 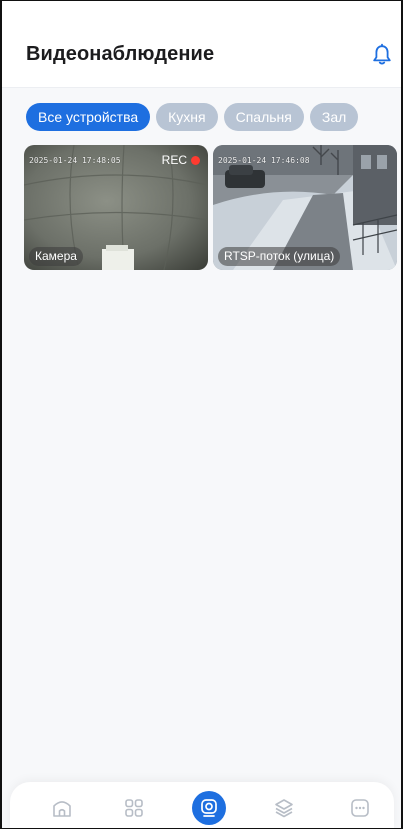 I want to click on room-filter-chips: Все устройства Кухня Спальня Зал, so click(x=213, y=117).